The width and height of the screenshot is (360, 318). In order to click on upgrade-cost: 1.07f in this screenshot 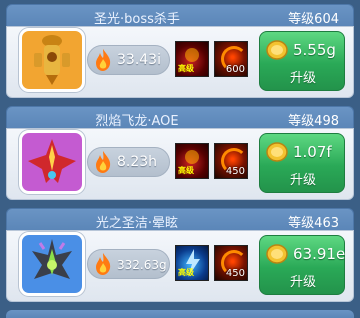, I will do `click(312, 152)`.